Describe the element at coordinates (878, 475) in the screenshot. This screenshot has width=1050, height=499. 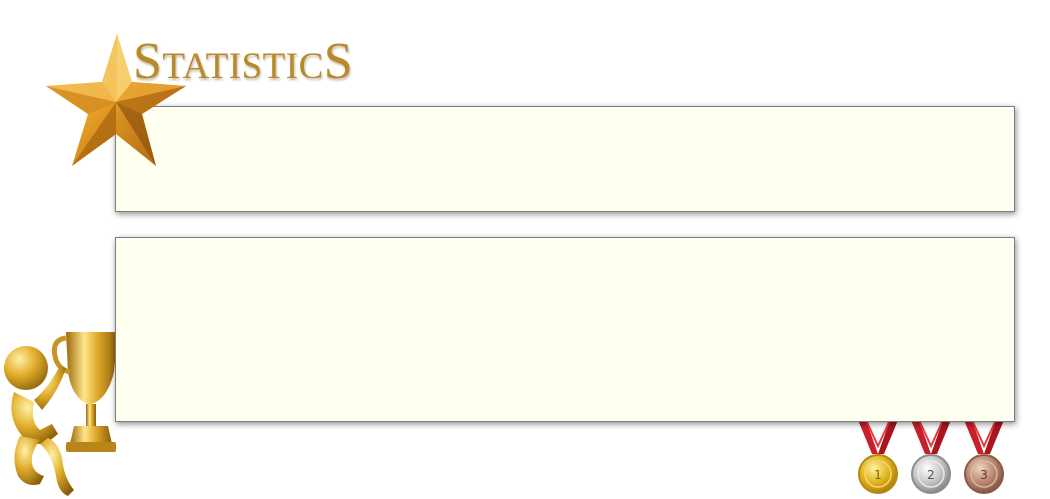
I see `gold-medal-number: 1` at that location.